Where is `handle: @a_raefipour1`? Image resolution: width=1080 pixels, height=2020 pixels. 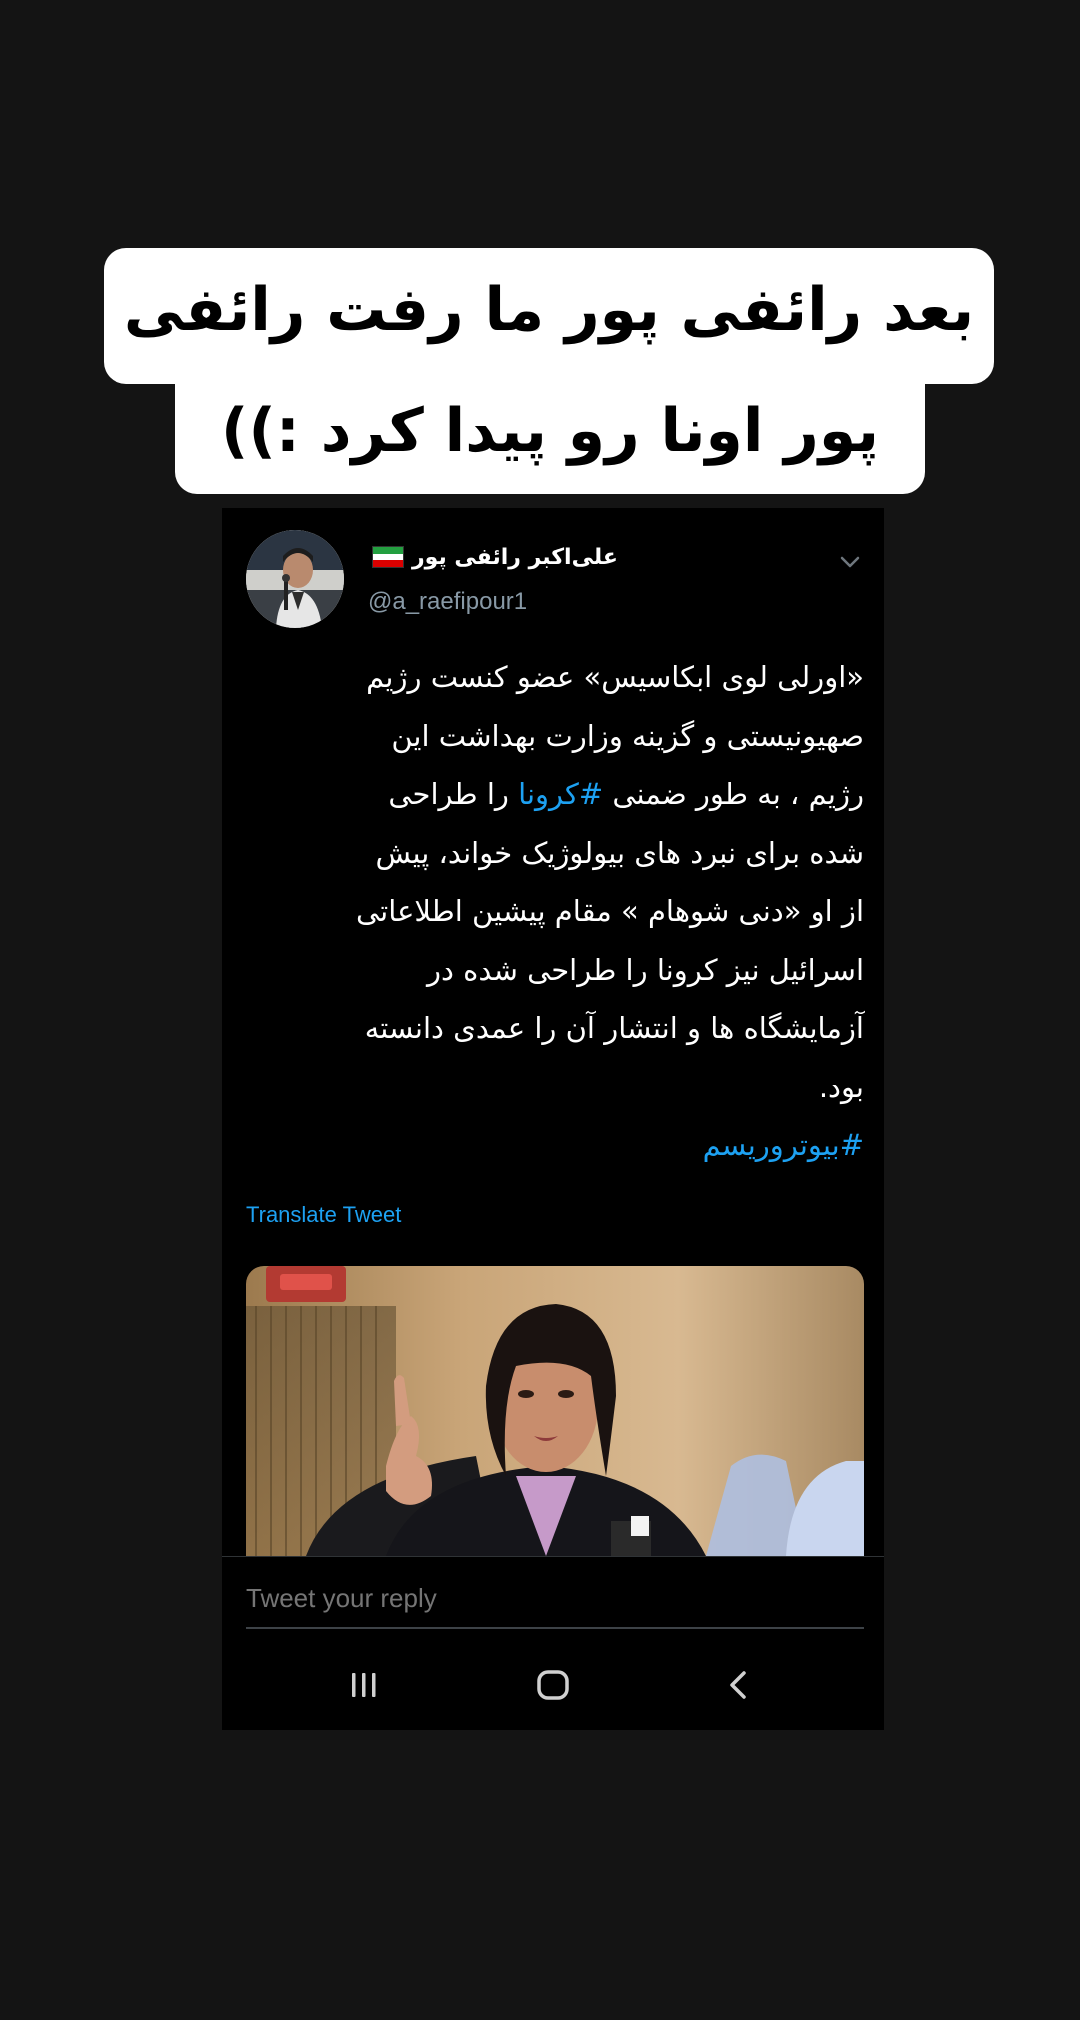
handle: @a_raefipour1 is located at coordinates (447, 602).